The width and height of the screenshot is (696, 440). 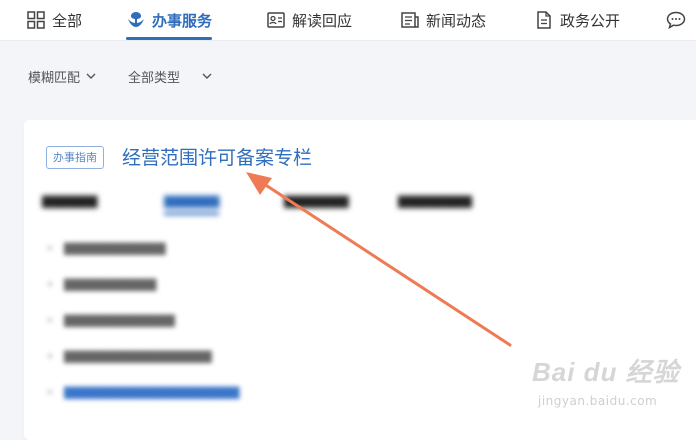 What do you see at coordinates (348, 248) in the screenshot?
I see `list-item: ▇▇▇▇▇▇▇▇▇▇▇` at bounding box center [348, 248].